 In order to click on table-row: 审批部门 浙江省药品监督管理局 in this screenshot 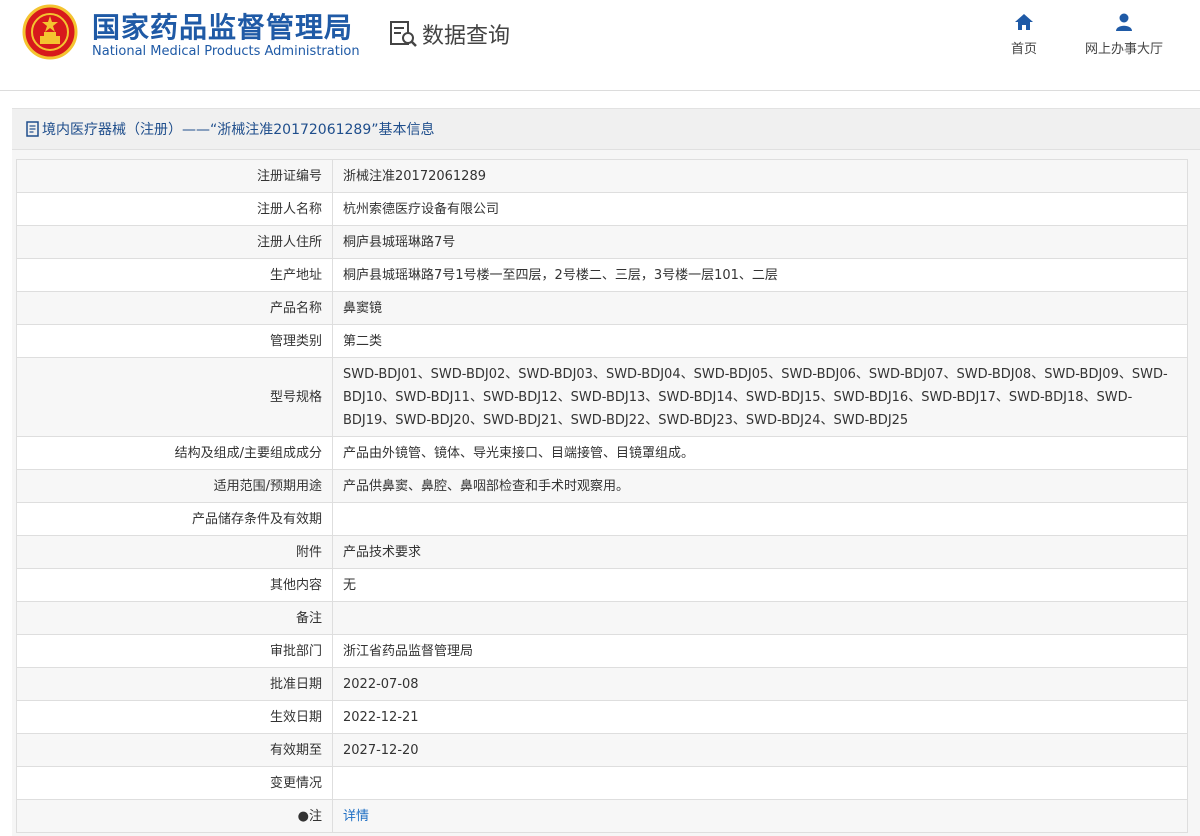, I will do `click(602, 651)`.